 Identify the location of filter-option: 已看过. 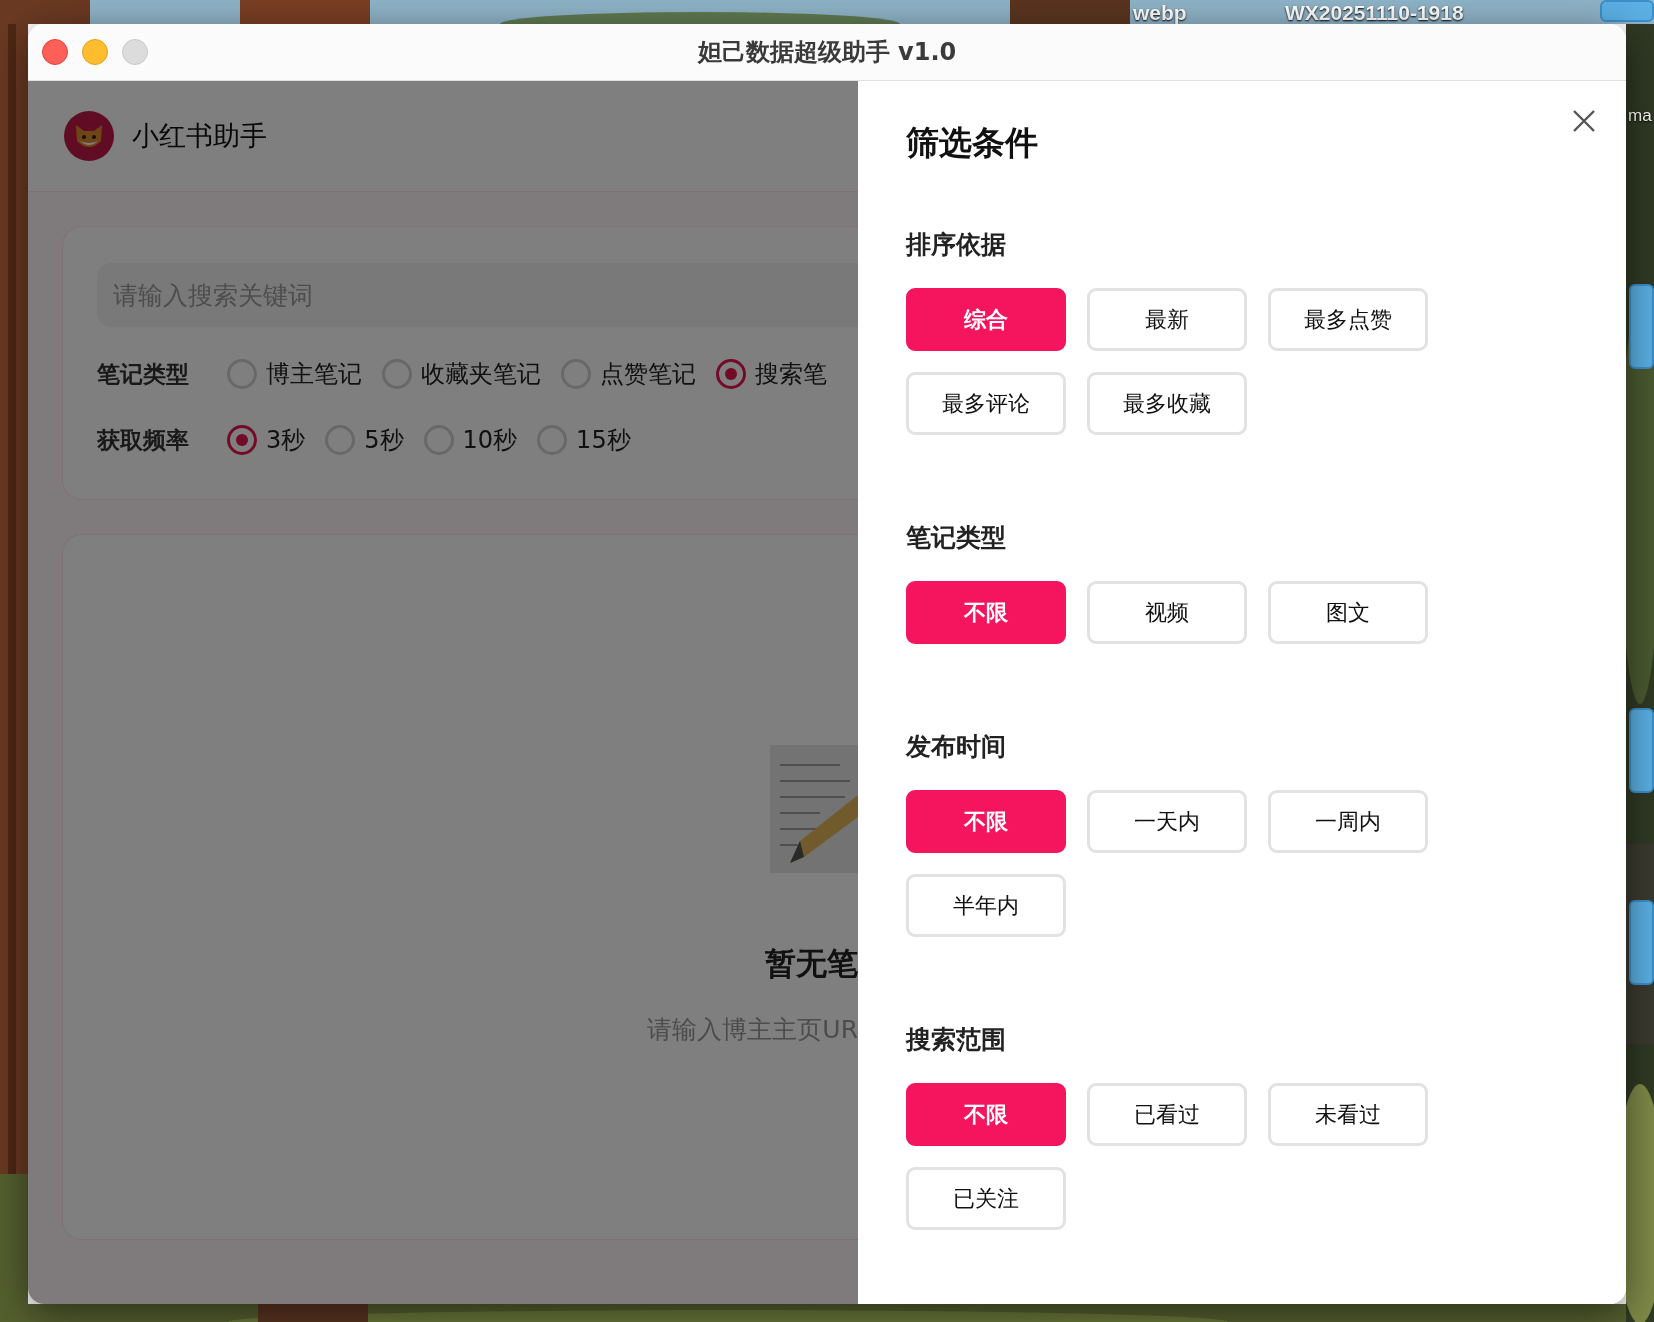
(1167, 1114).